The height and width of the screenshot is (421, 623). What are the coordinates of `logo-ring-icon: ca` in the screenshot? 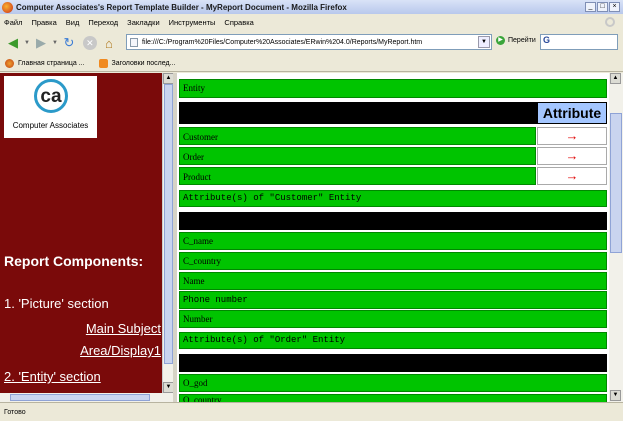 It's located at (51, 96).